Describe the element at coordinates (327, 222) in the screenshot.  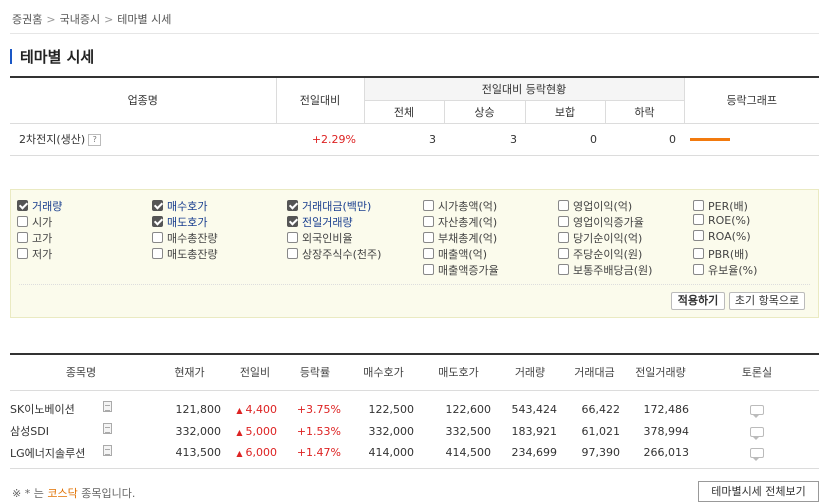
I see `filter-option-label: 전일거래량` at that location.